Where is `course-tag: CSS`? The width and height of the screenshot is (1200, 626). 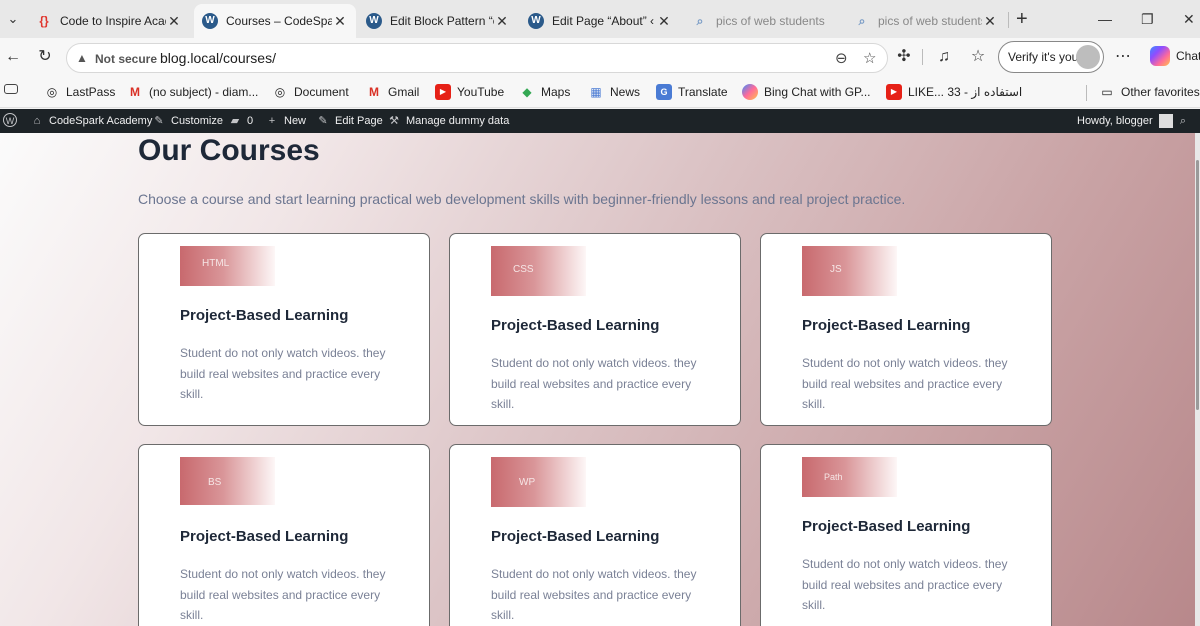 course-tag: CSS is located at coordinates (523, 269).